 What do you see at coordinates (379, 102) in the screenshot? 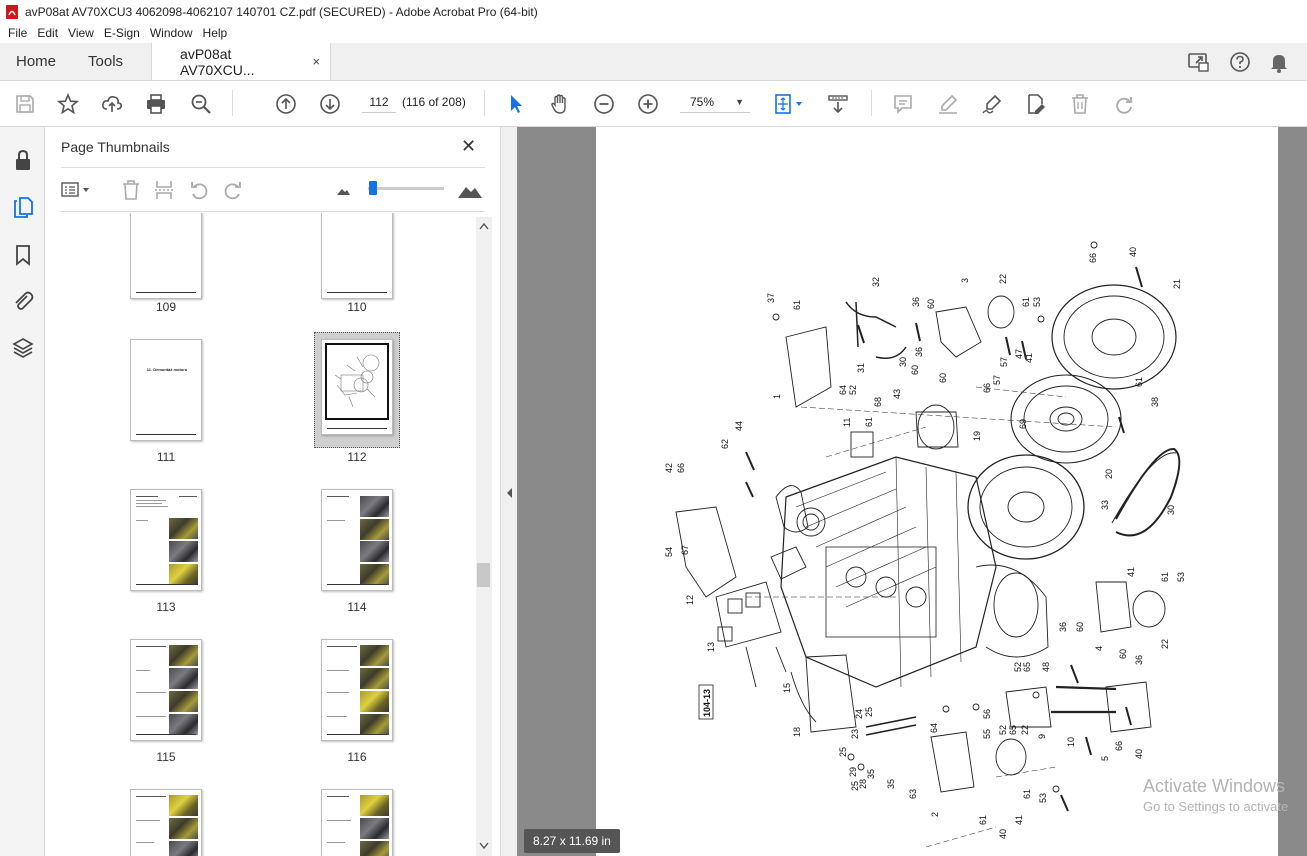
I see `page-number-input: 112` at bounding box center [379, 102].